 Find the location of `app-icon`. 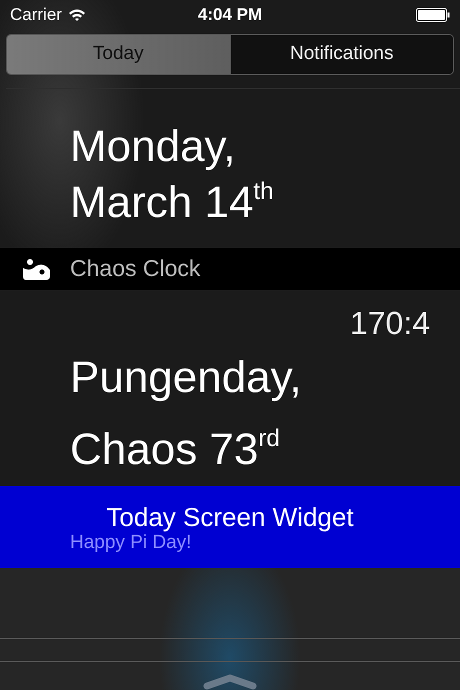

app-icon is located at coordinates (37, 269).